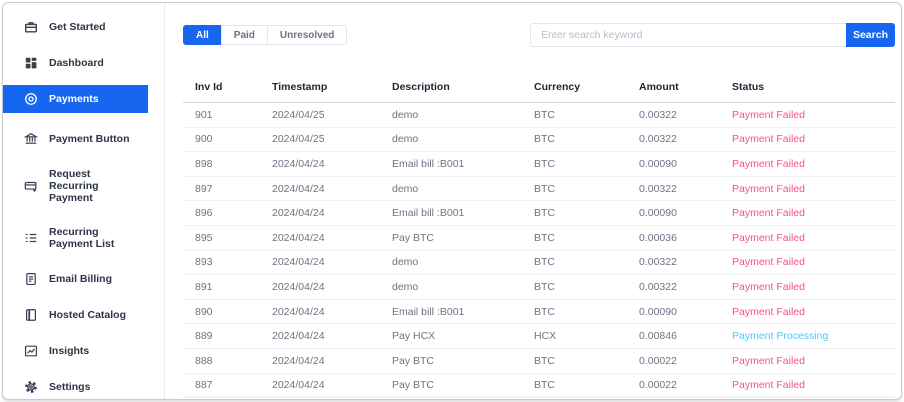 Image resolution: width=904 pixels, height=402 pixels. What do you see at coordinates (75, 279) in the screenshot?
I see `sidebar-item-email-billing: Email Billing` at bounding box center [75, 279].